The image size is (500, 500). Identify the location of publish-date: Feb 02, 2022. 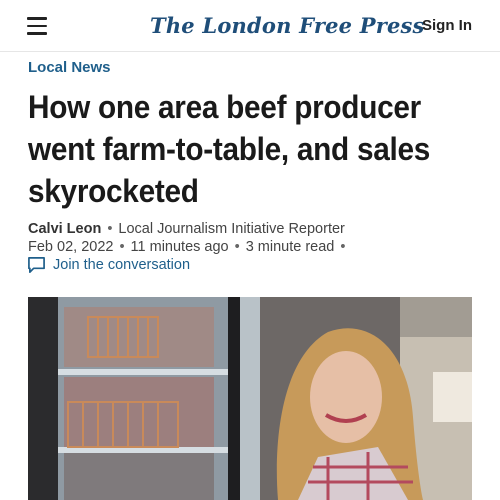
(71, 247).